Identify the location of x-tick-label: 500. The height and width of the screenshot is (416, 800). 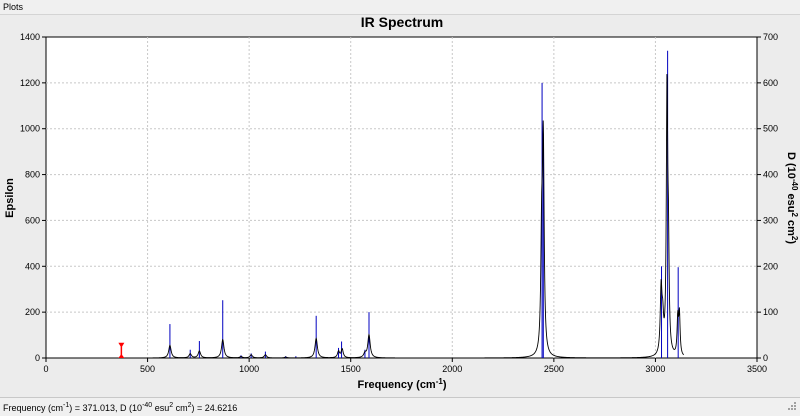
(147, 369).